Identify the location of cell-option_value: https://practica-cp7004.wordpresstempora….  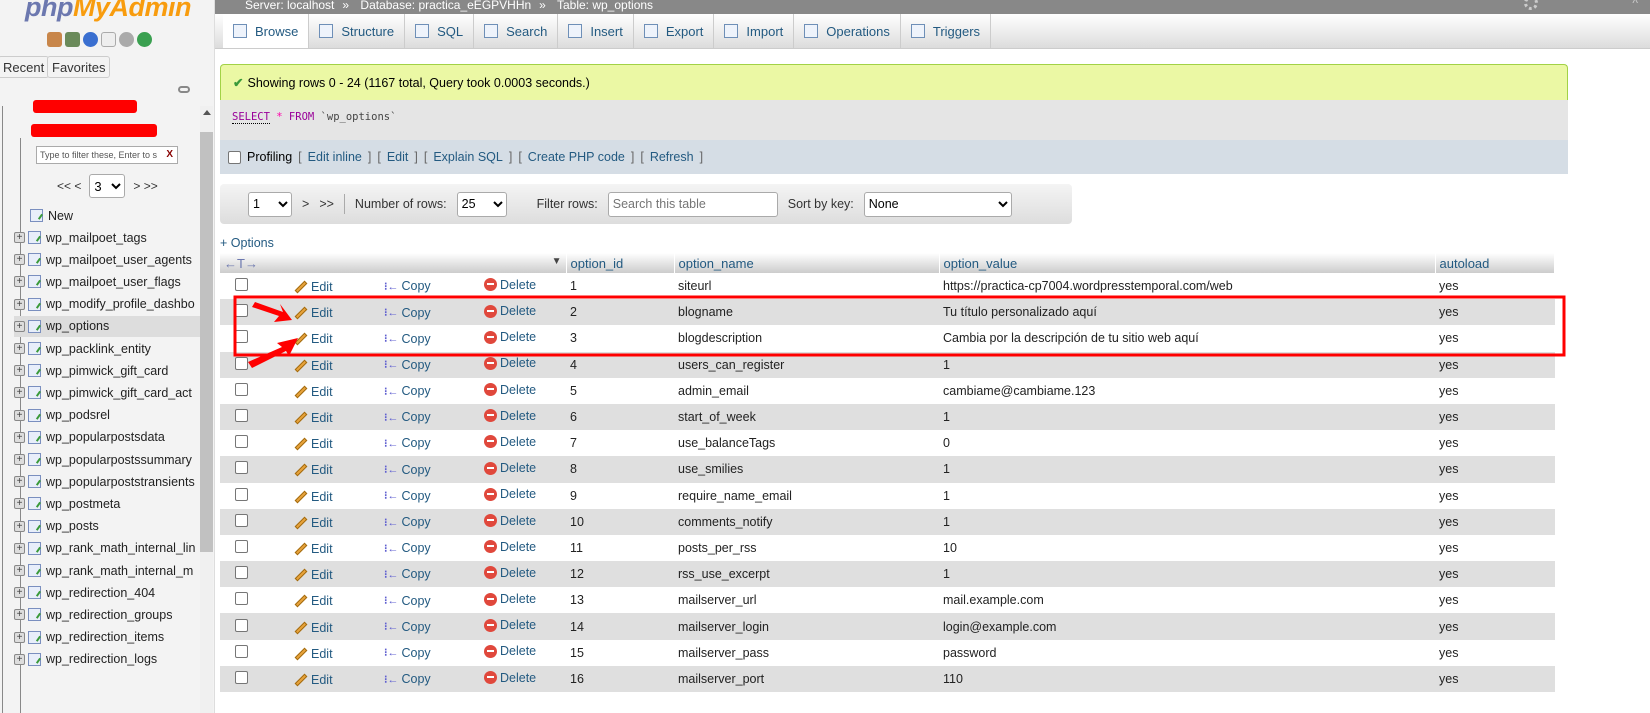
(1187, 286).